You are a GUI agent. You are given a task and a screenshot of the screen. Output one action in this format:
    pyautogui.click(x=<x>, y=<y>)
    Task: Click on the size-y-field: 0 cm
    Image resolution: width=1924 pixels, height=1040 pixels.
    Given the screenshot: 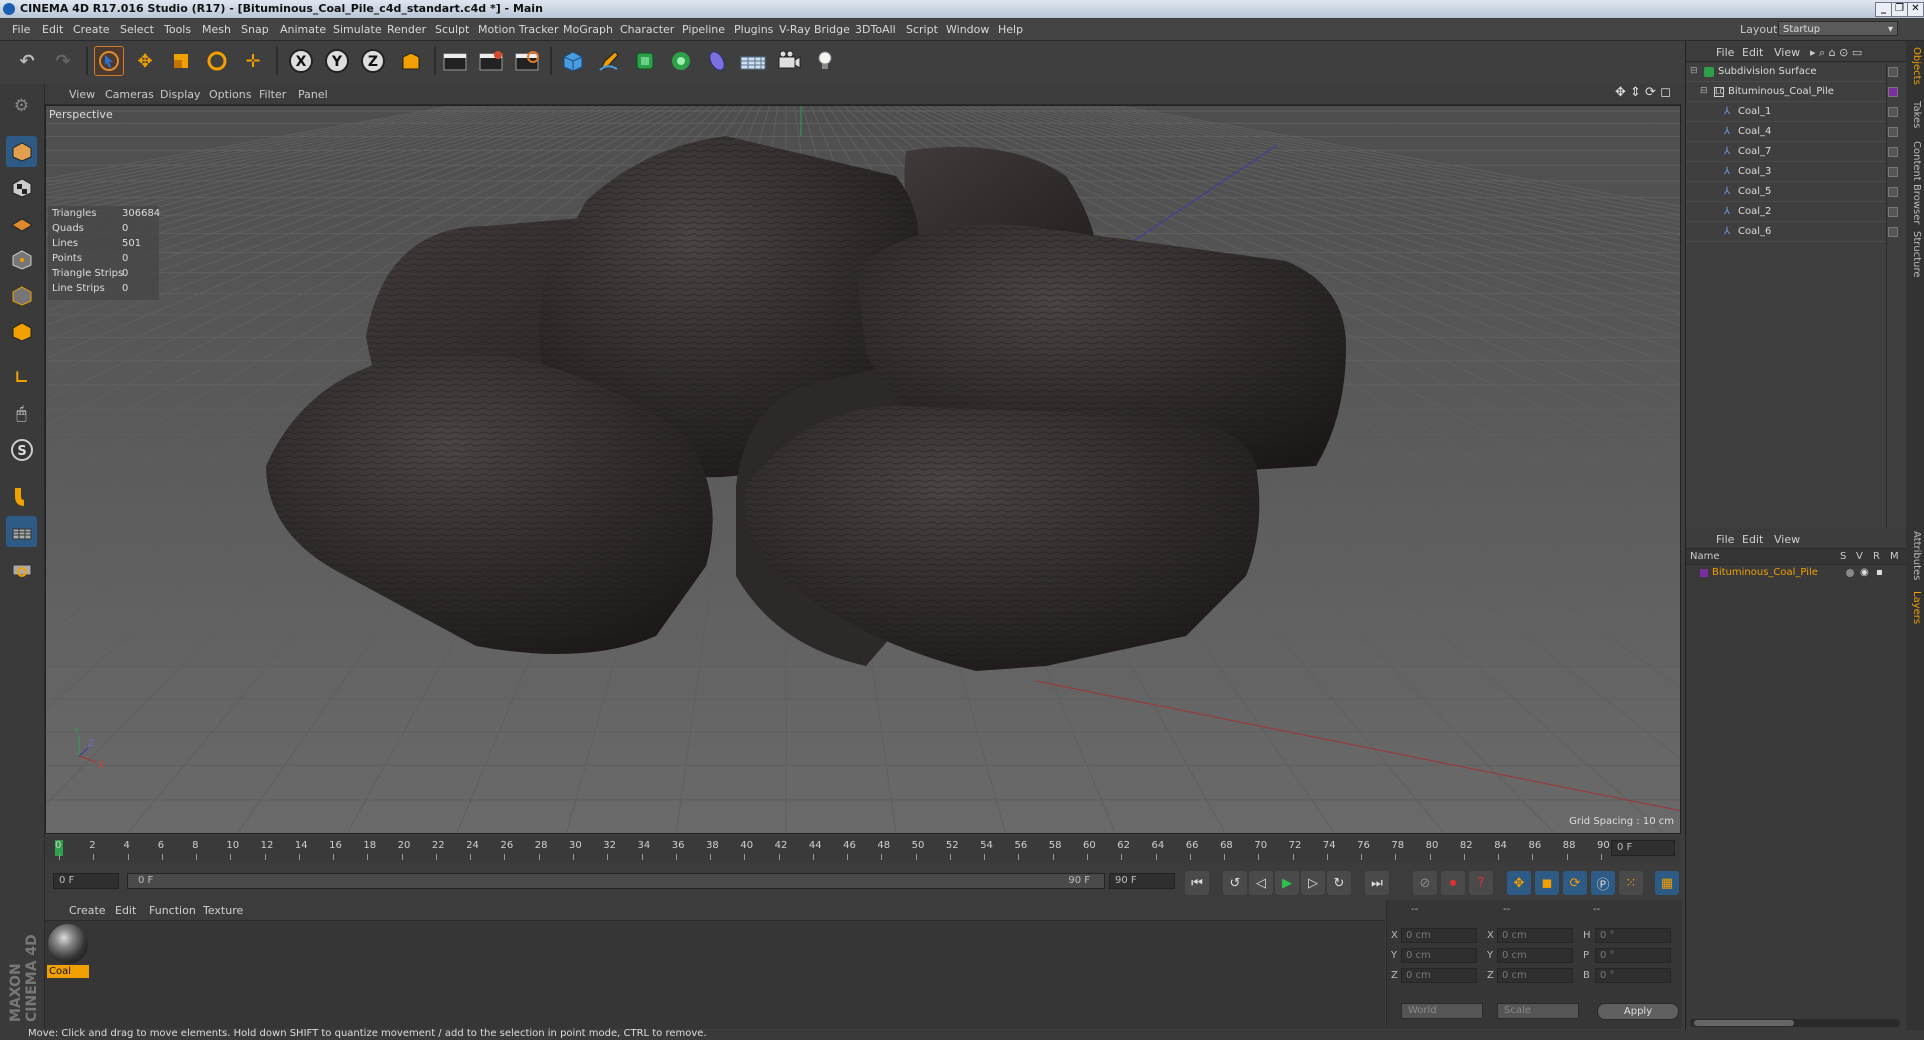 What is the action you would take?
    pyautogui.click(x=1535, y=955)
    